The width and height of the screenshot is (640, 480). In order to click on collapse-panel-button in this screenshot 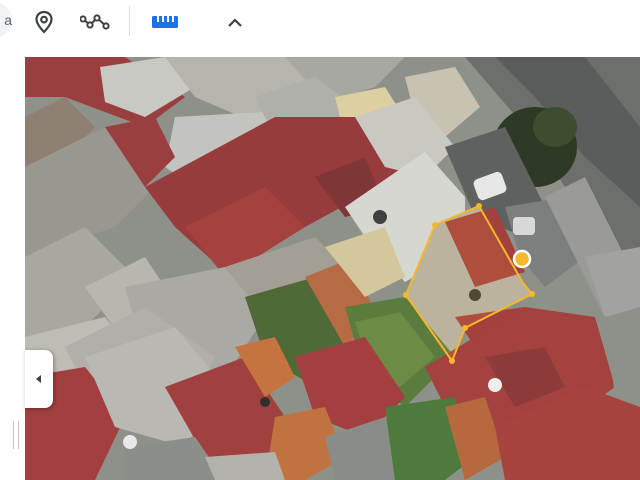, I will do `click(39, 379)`.